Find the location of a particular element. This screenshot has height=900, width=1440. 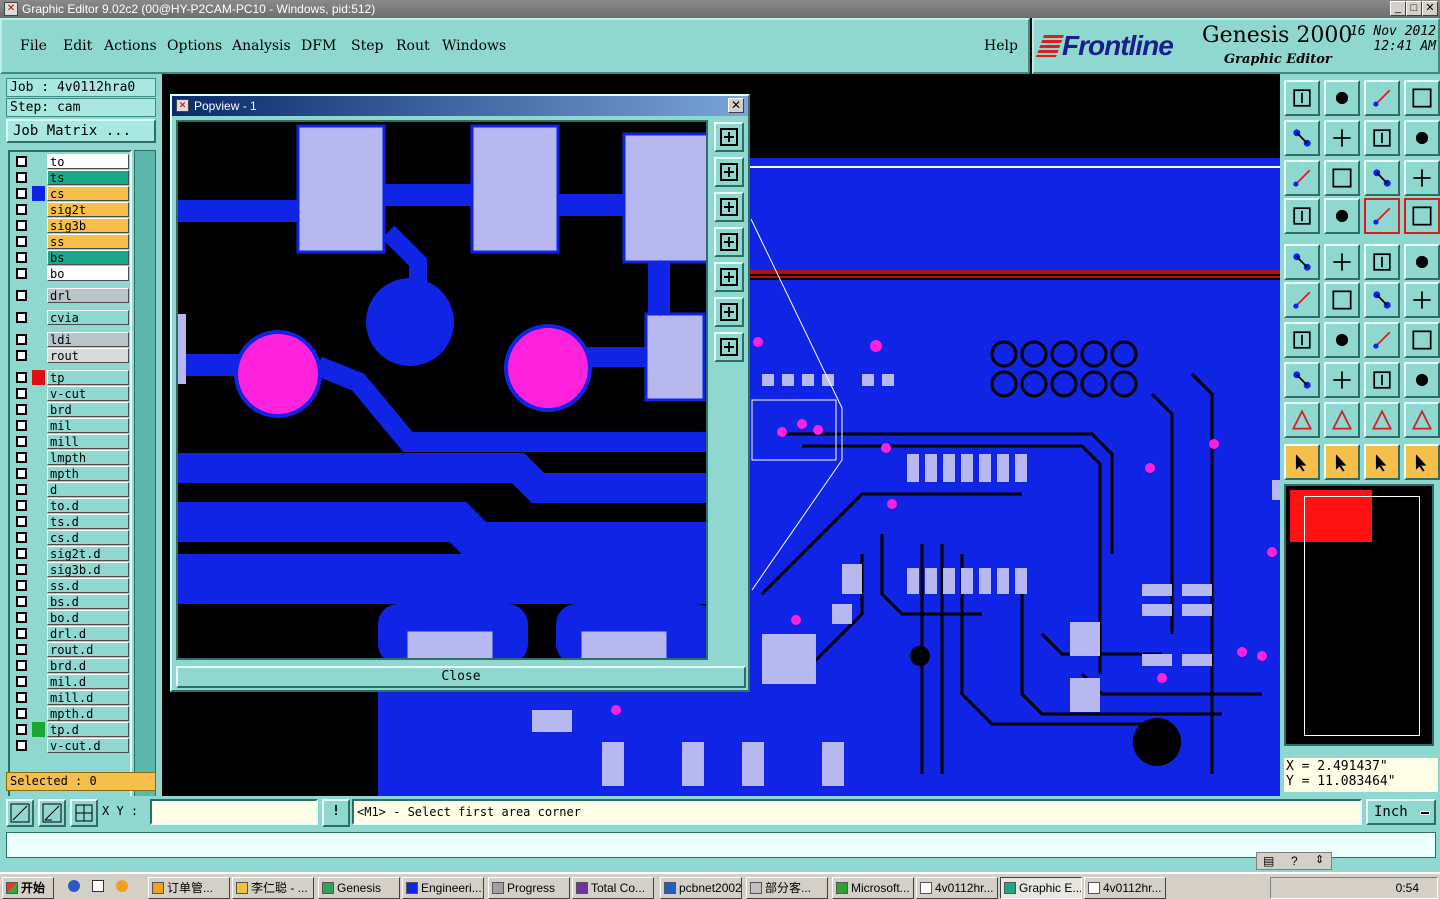

pv-pan-left-button is located at coordinates (729, 242).